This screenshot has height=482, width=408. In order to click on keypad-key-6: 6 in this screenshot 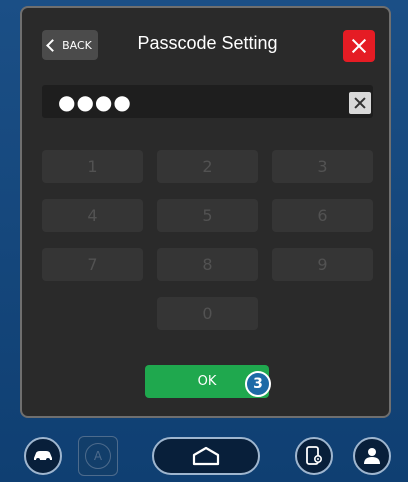, I will do `click(322, 215)`.